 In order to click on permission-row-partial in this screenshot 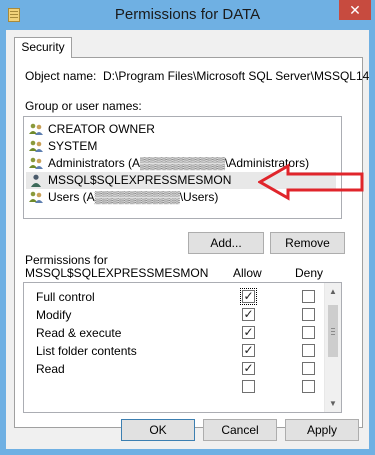, I will do `click(174, 387)`.